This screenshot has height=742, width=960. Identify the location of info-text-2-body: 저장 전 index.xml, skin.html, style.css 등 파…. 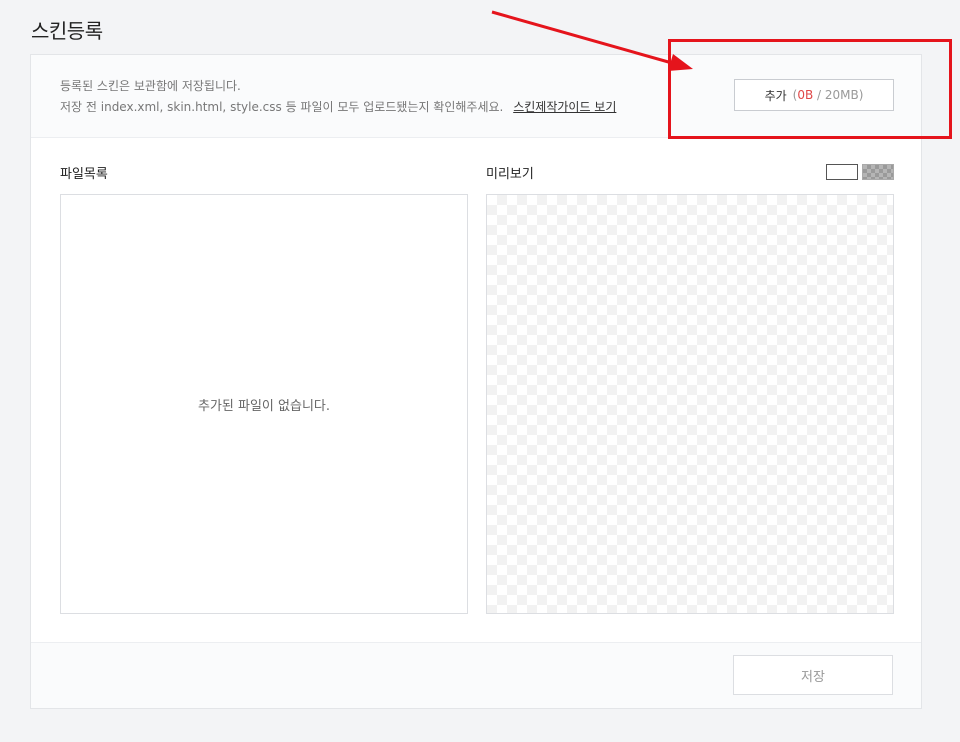
(282, 107).